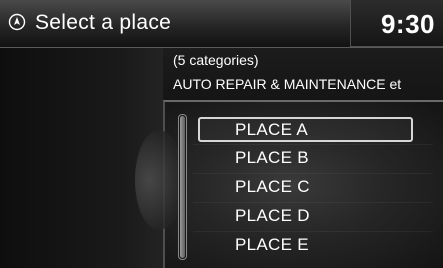  I want to click on list-item-place-d: PLACE D, so click(305, 216).